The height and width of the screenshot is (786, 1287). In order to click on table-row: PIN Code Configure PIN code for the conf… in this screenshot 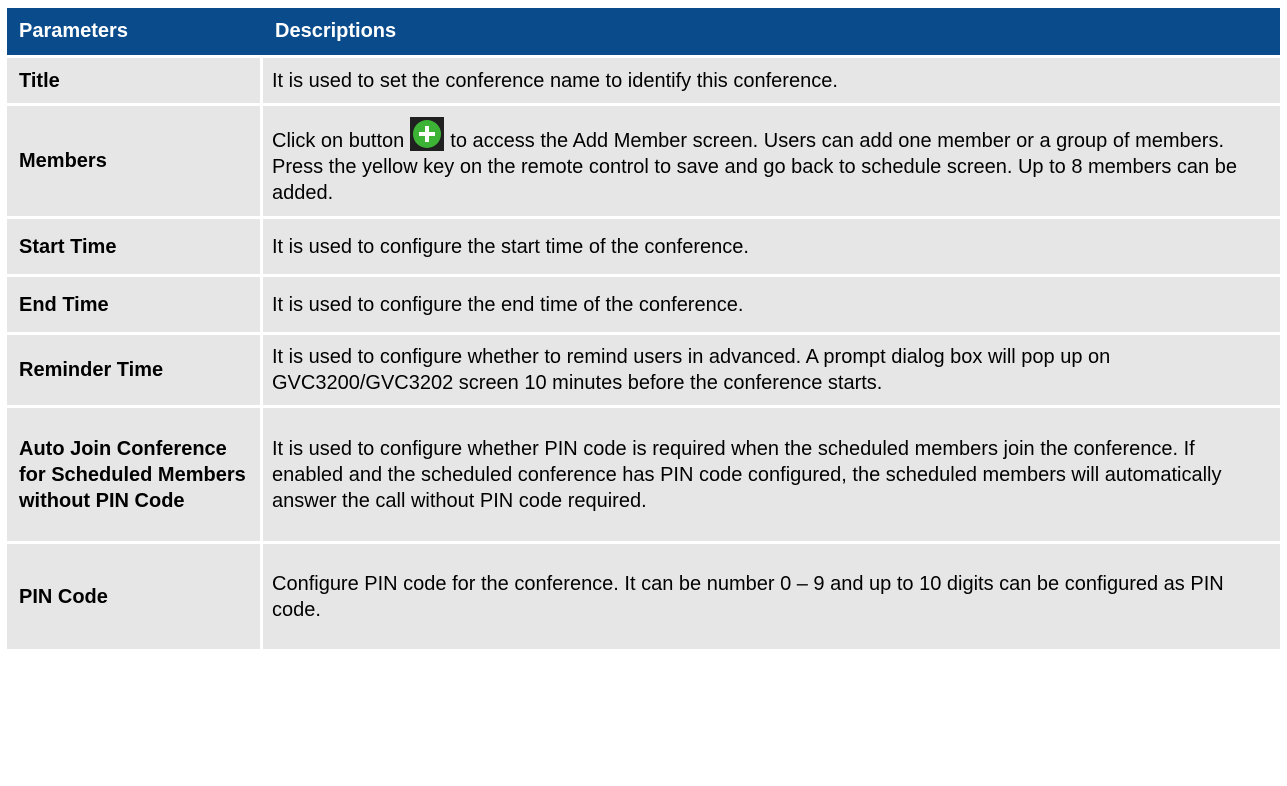, I will do `click(643, 595)`.